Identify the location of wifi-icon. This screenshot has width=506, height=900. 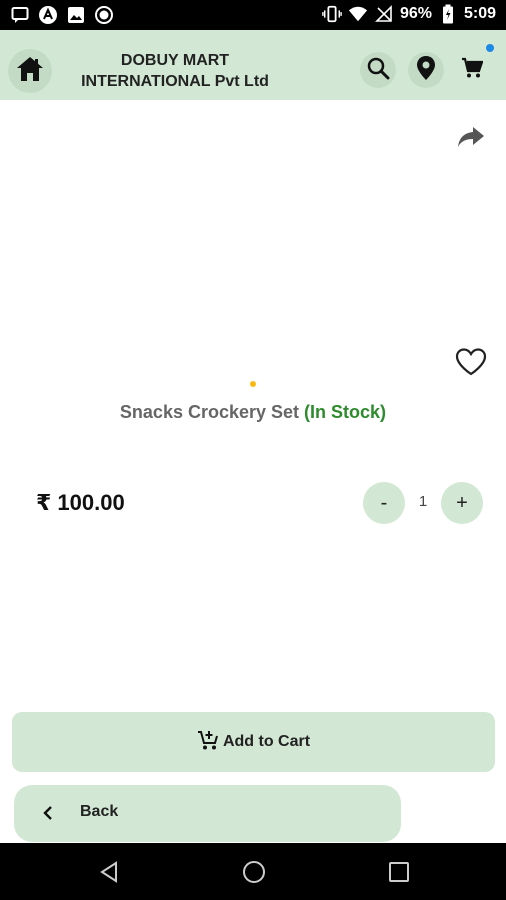
(358, 14).